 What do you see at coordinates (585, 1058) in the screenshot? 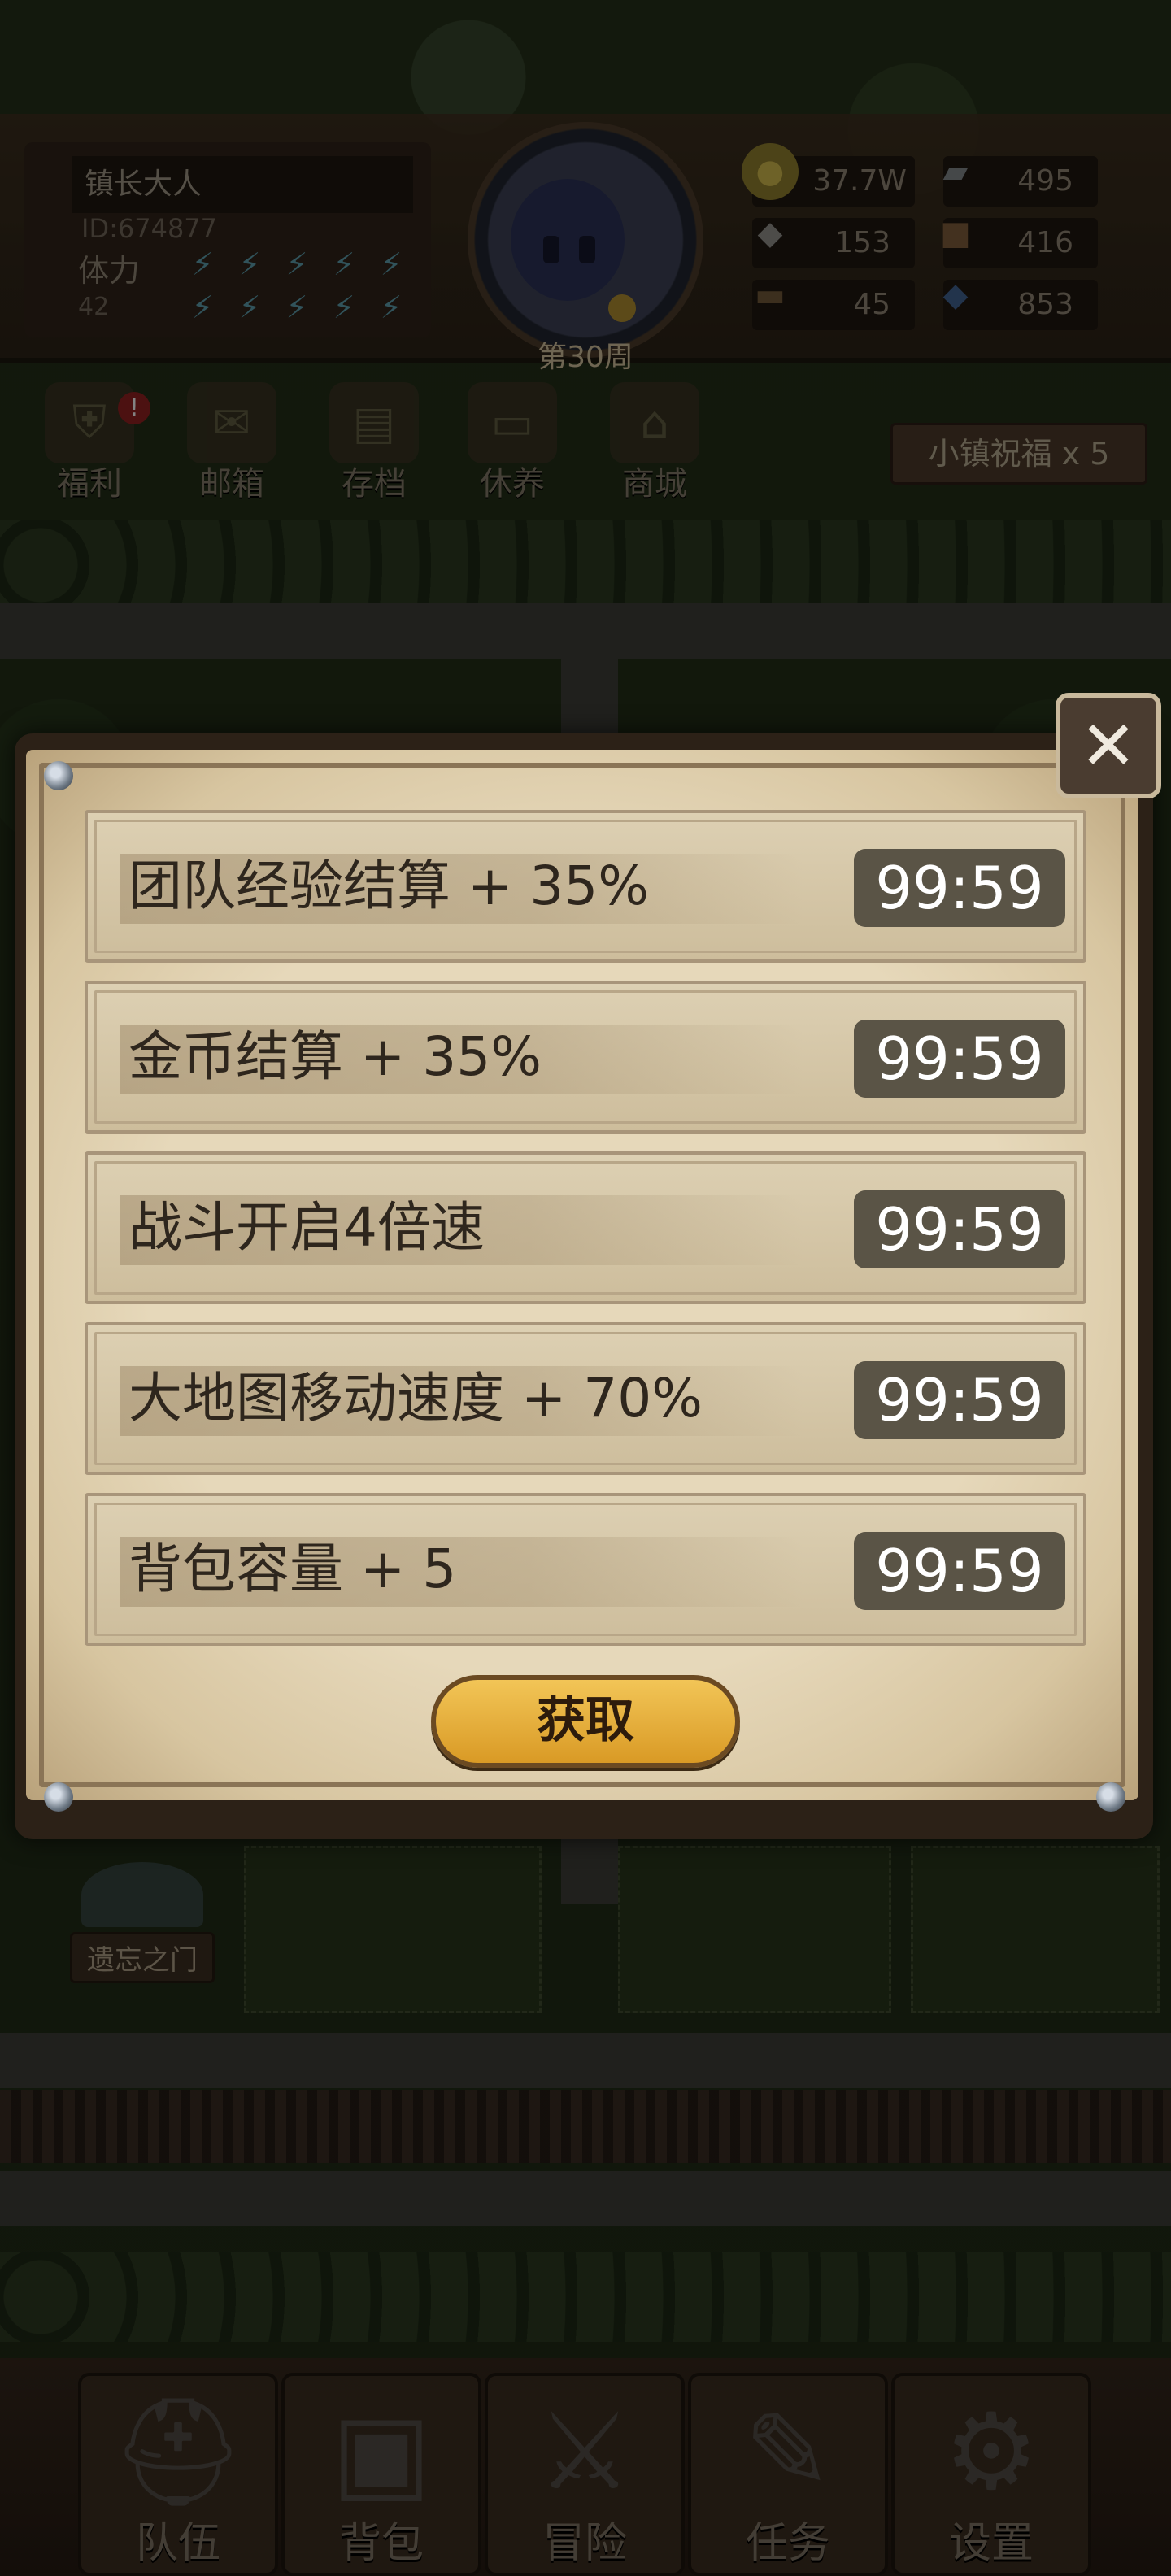
I see `buff-row: 金币结算 + 35% 99:59` at bounding box center [585, 1058].